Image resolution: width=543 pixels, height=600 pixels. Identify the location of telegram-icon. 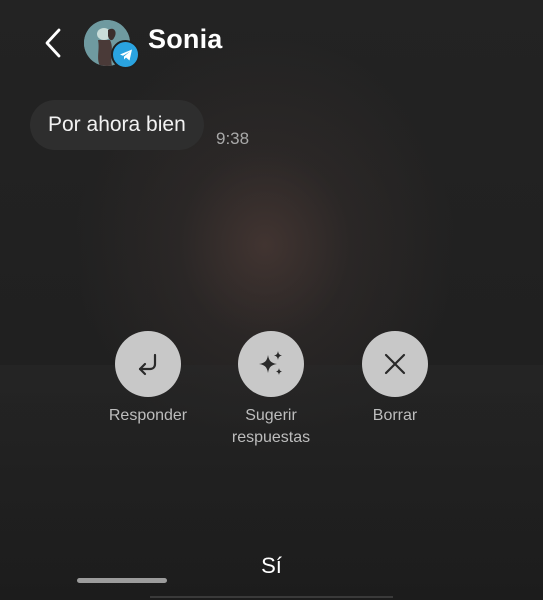
(125, 54).